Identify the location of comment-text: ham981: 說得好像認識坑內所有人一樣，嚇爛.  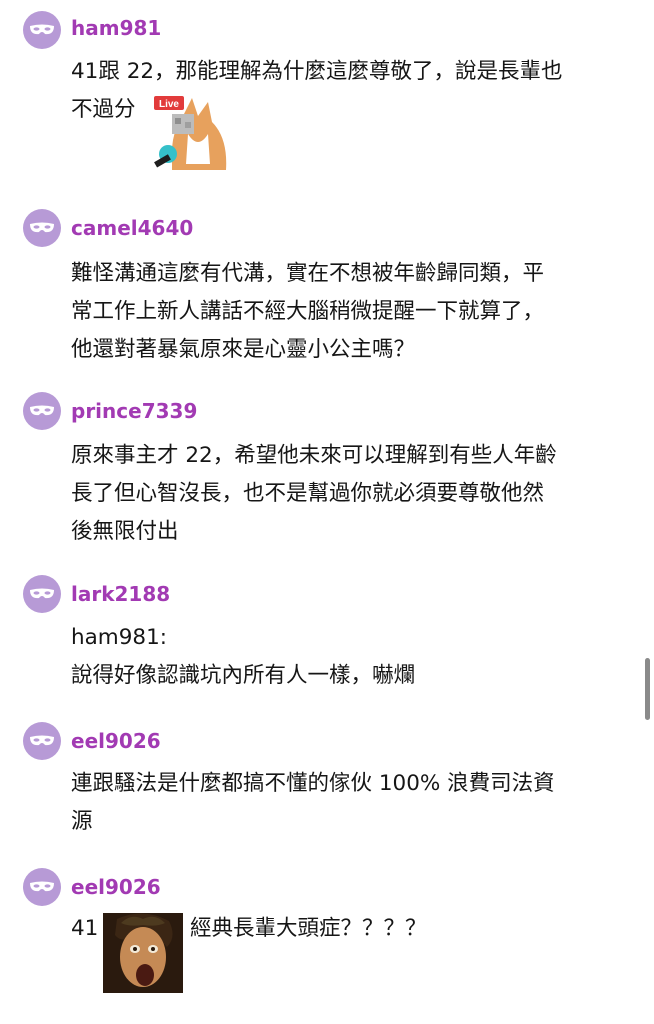
(351, 657).